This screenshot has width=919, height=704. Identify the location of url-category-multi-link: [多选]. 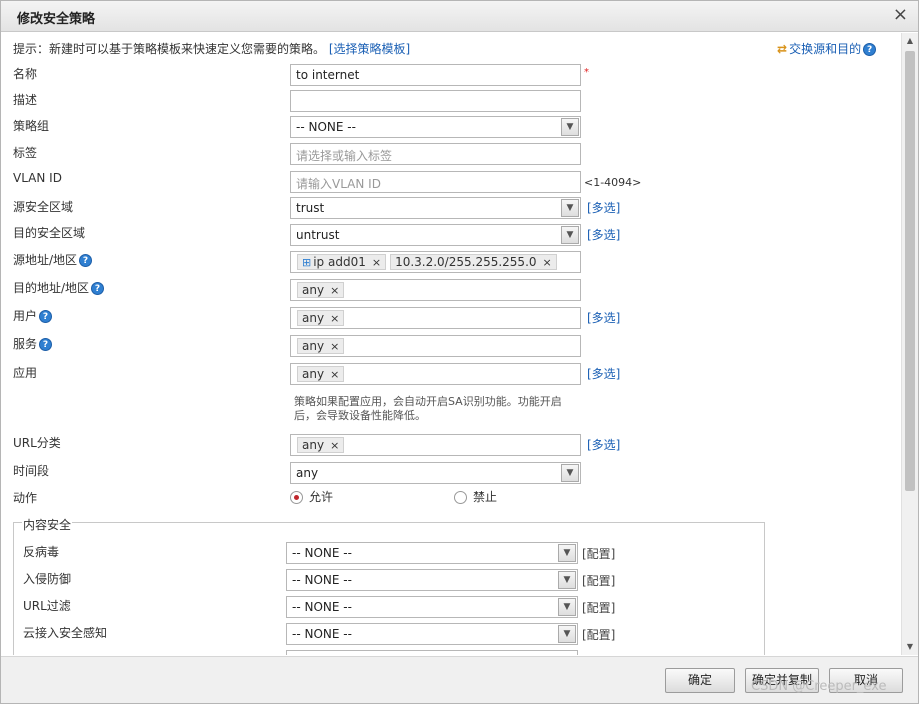
(603, 444).